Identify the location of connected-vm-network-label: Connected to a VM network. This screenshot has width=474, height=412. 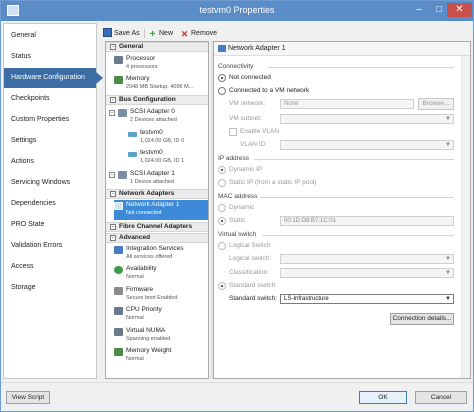
(269, 90).